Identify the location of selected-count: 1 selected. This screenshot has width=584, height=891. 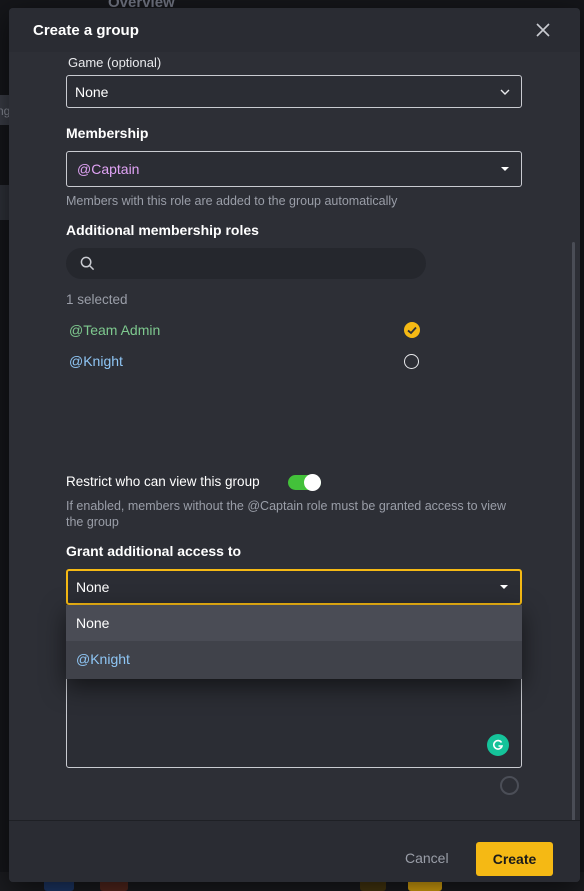
(97, 299).